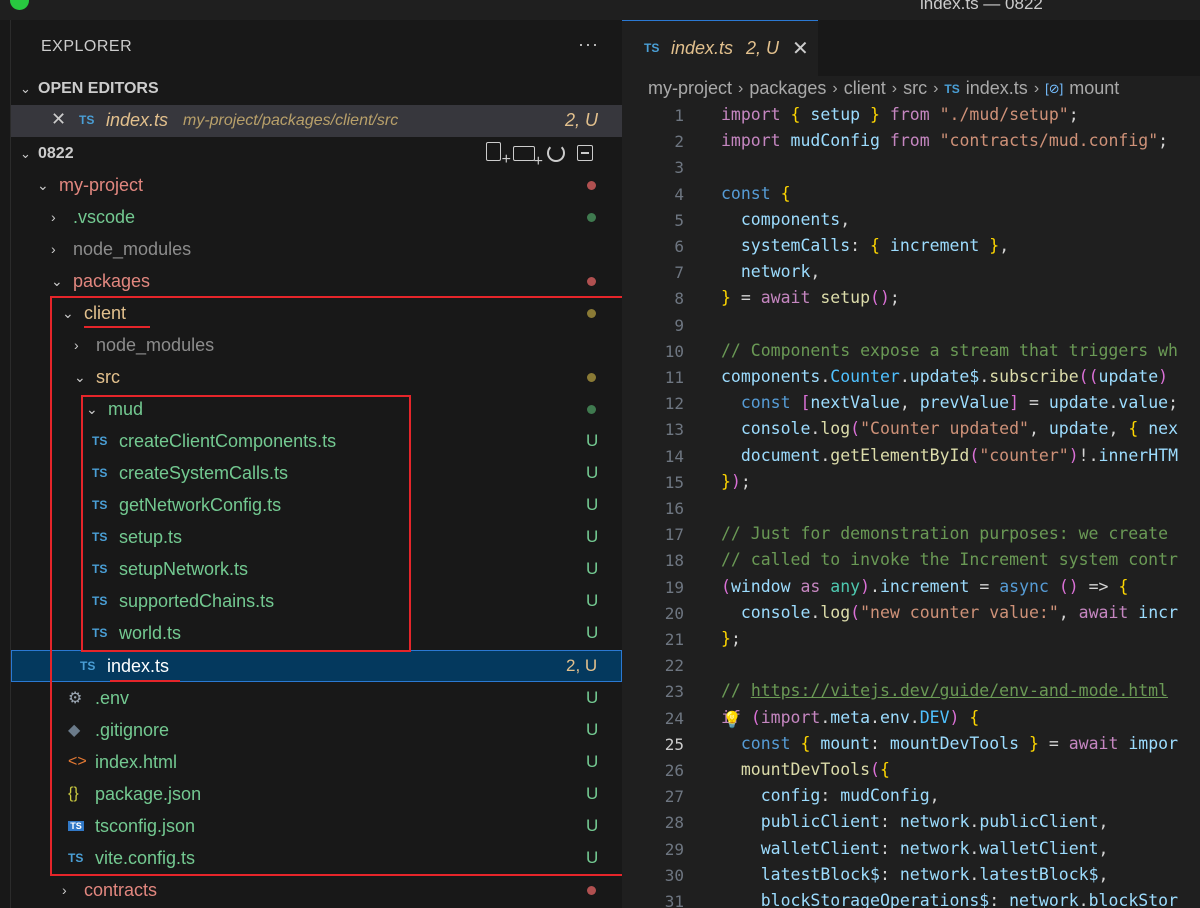 The image size is (1200, 908). What do you see at coordinates (850, 717) in the screenshot?
I see `code-line: if (import.meta.env.DEV) {` at bounding box center [850, 717].